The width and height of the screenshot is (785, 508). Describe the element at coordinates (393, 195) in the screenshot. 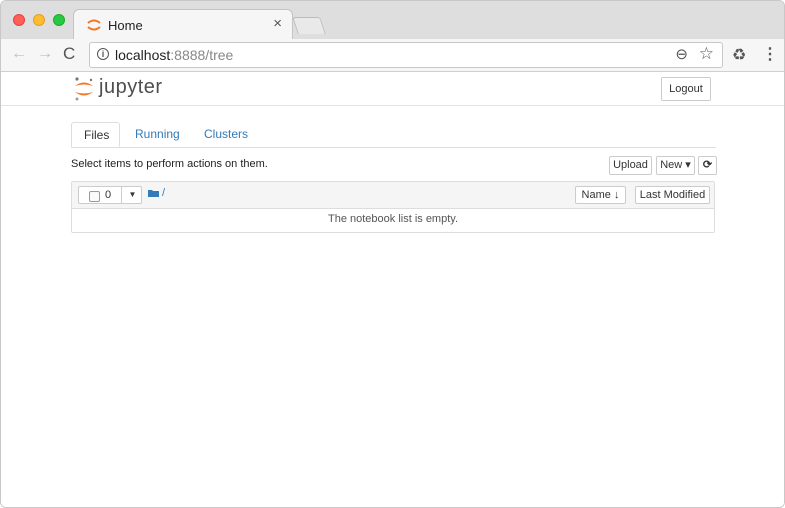

I see `notebook-list-header: 0 ▼ / Name ↓ Last Modified` at that location.